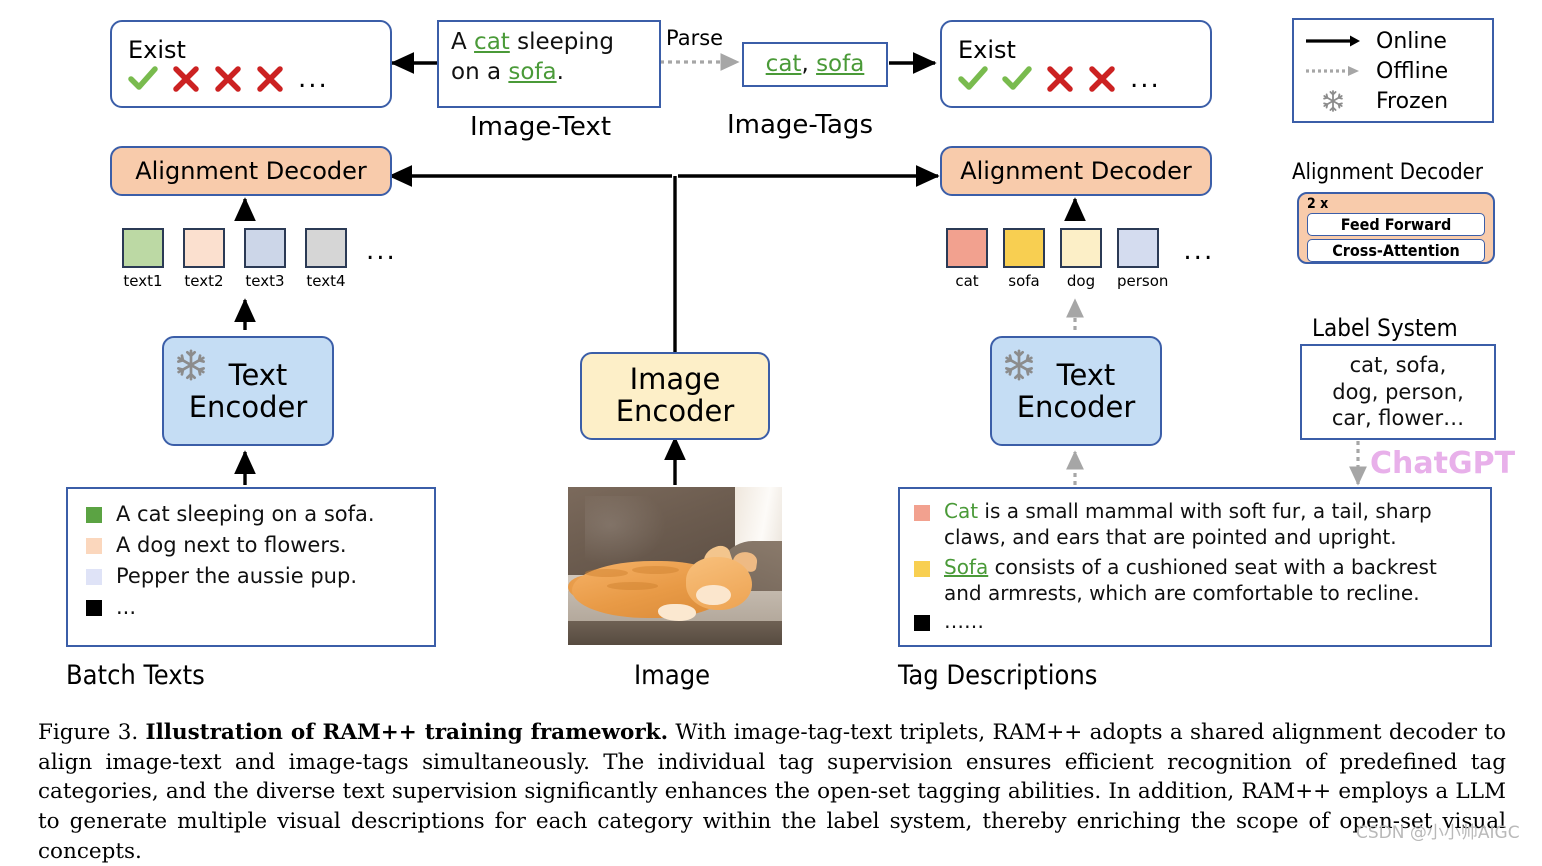  I want to click on image-text-line1: A cat sleeping, so click(549, 43).